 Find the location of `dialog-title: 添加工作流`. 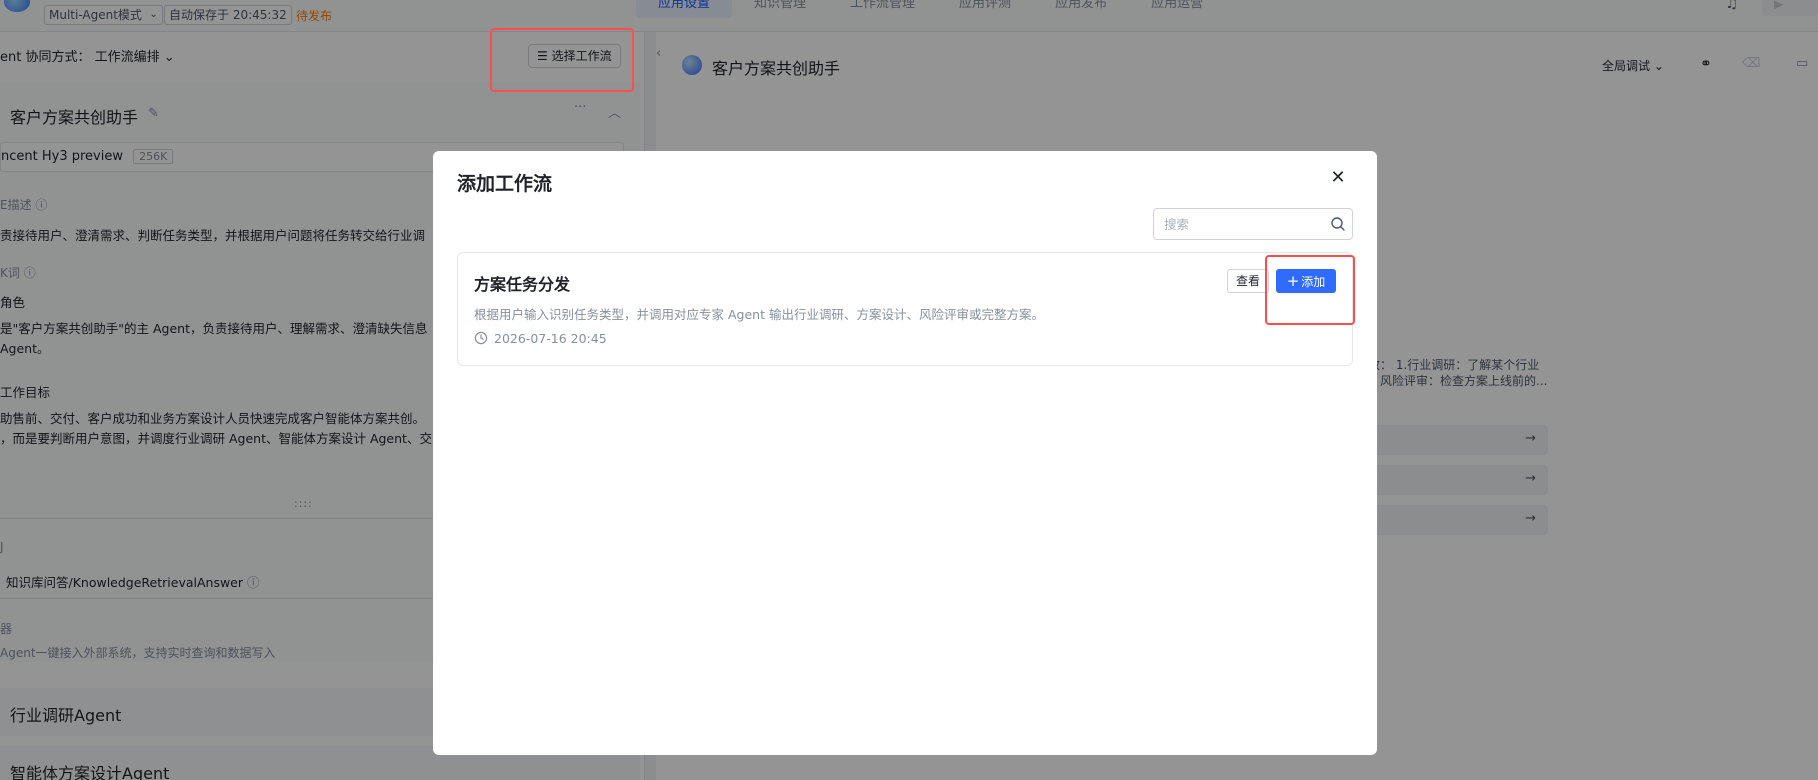

dialog-title: 添加工作流 is located at coordinates (505, 184).